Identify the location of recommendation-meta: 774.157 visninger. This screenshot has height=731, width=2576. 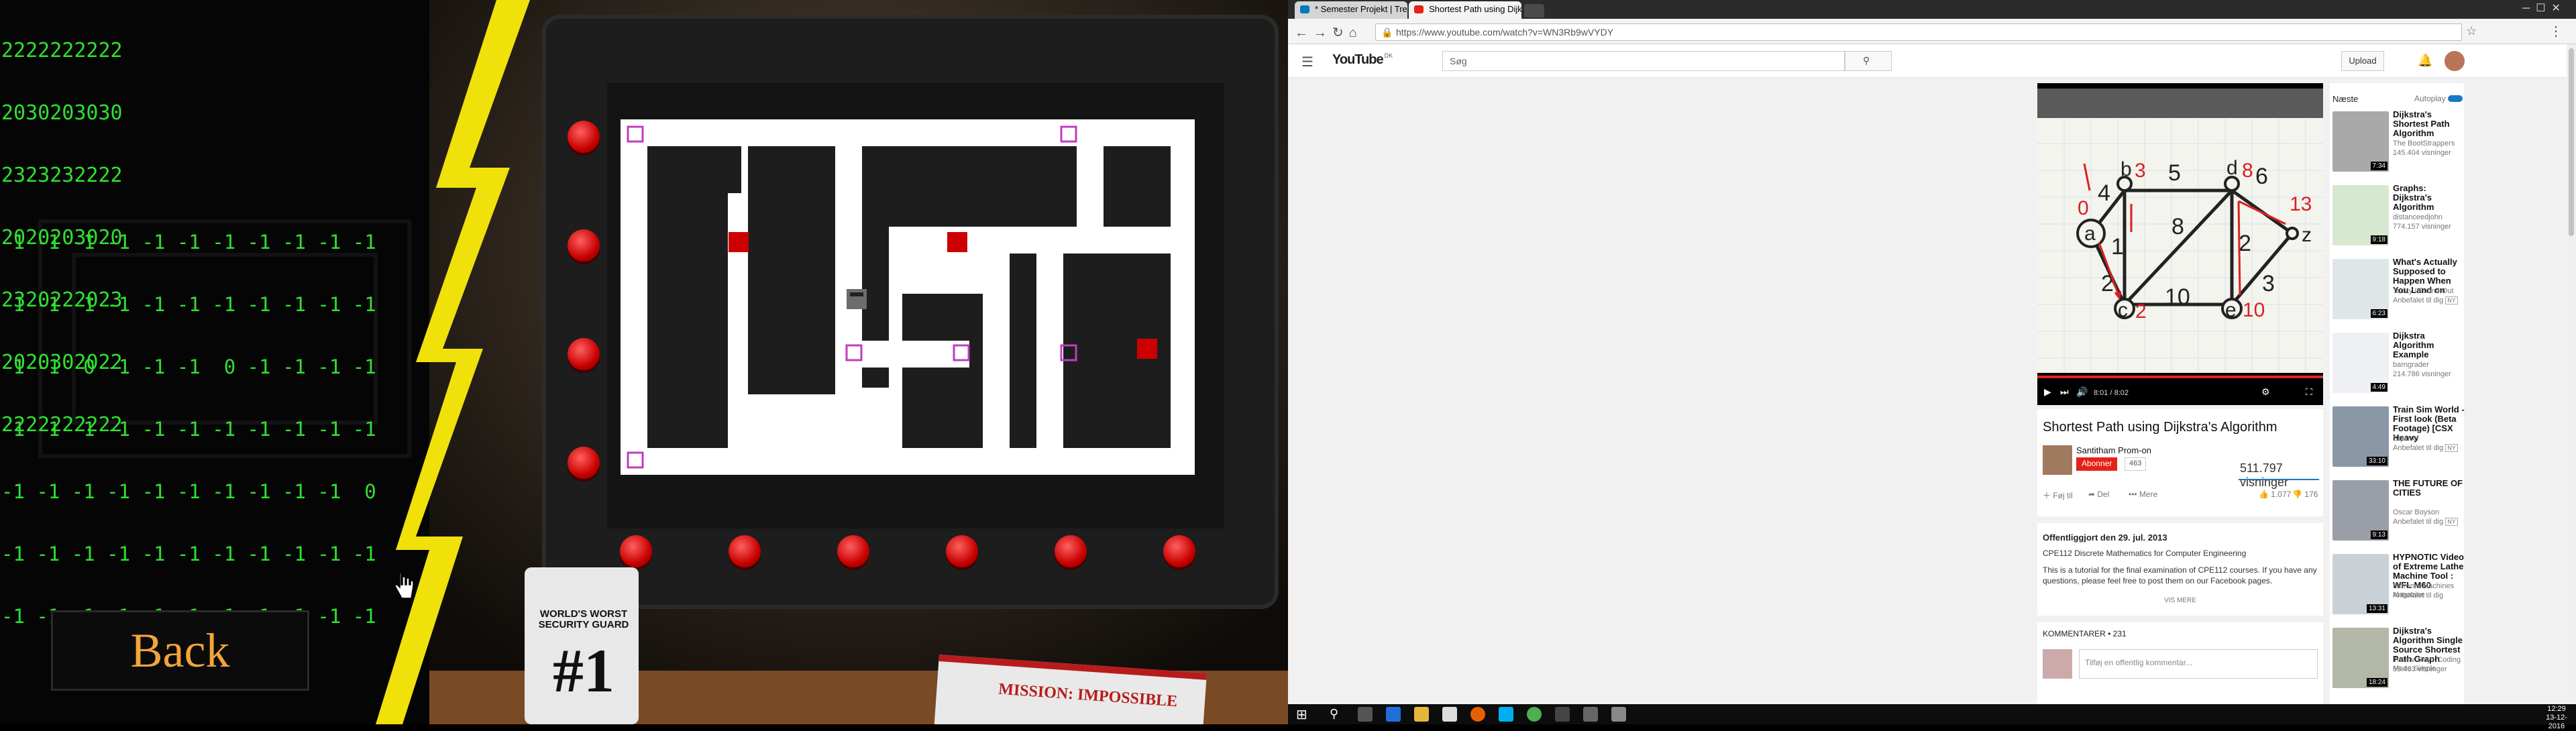
(2429, 227).